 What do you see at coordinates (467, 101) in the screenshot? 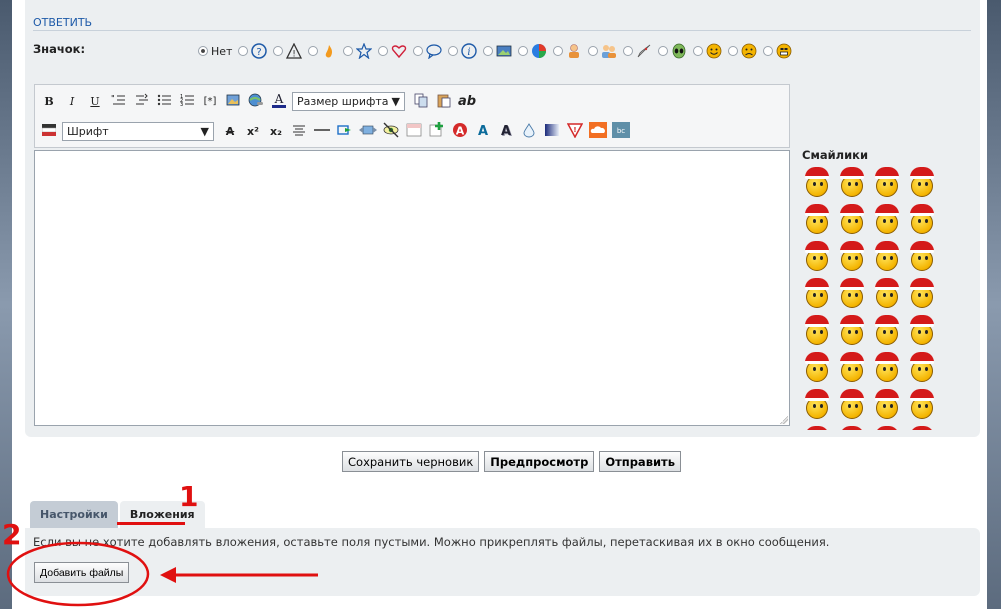
I see `ab-button: ab` at bounding box center [467, 101].